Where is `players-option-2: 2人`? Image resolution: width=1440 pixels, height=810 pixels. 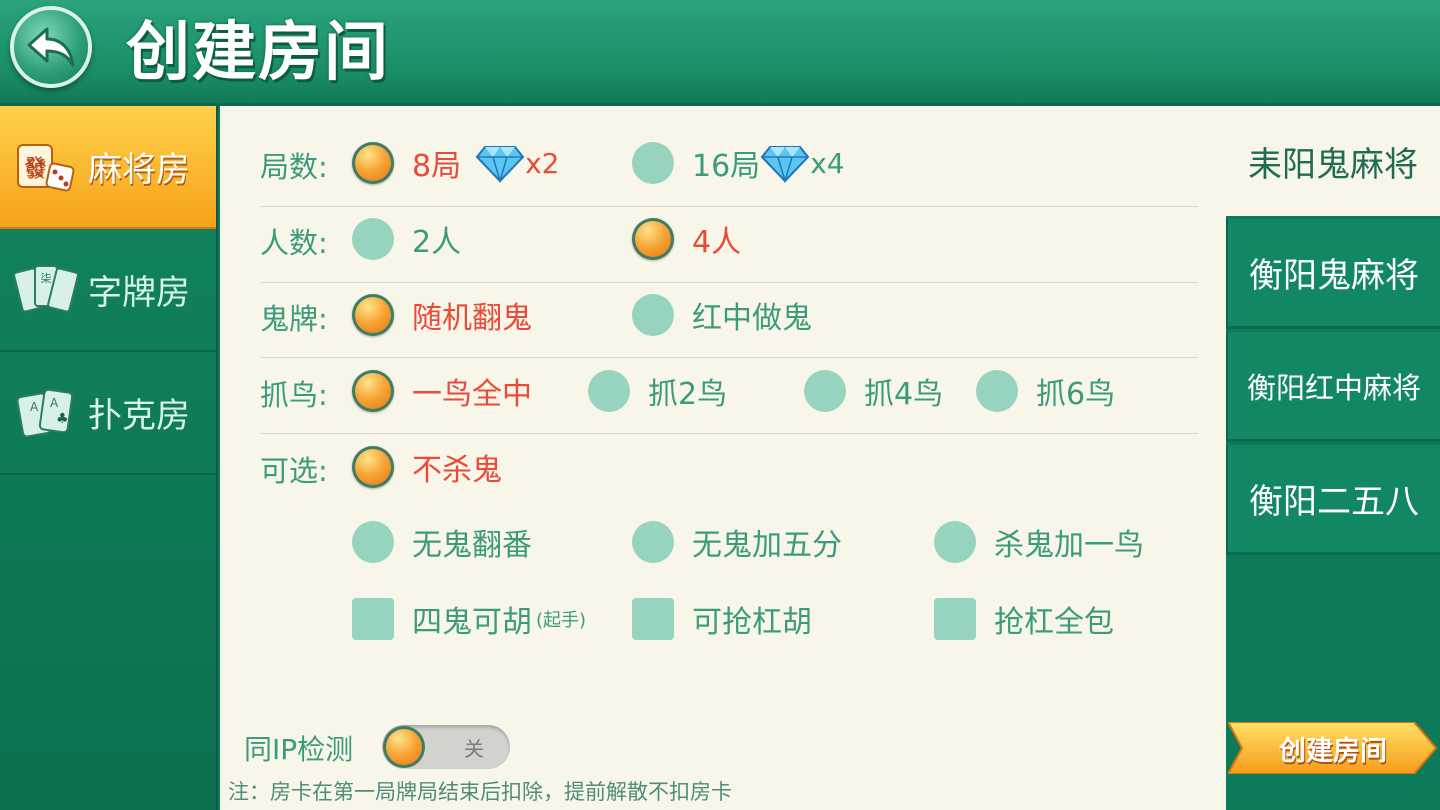 players-option-2: 2人 is located at coordinates (406, 239).